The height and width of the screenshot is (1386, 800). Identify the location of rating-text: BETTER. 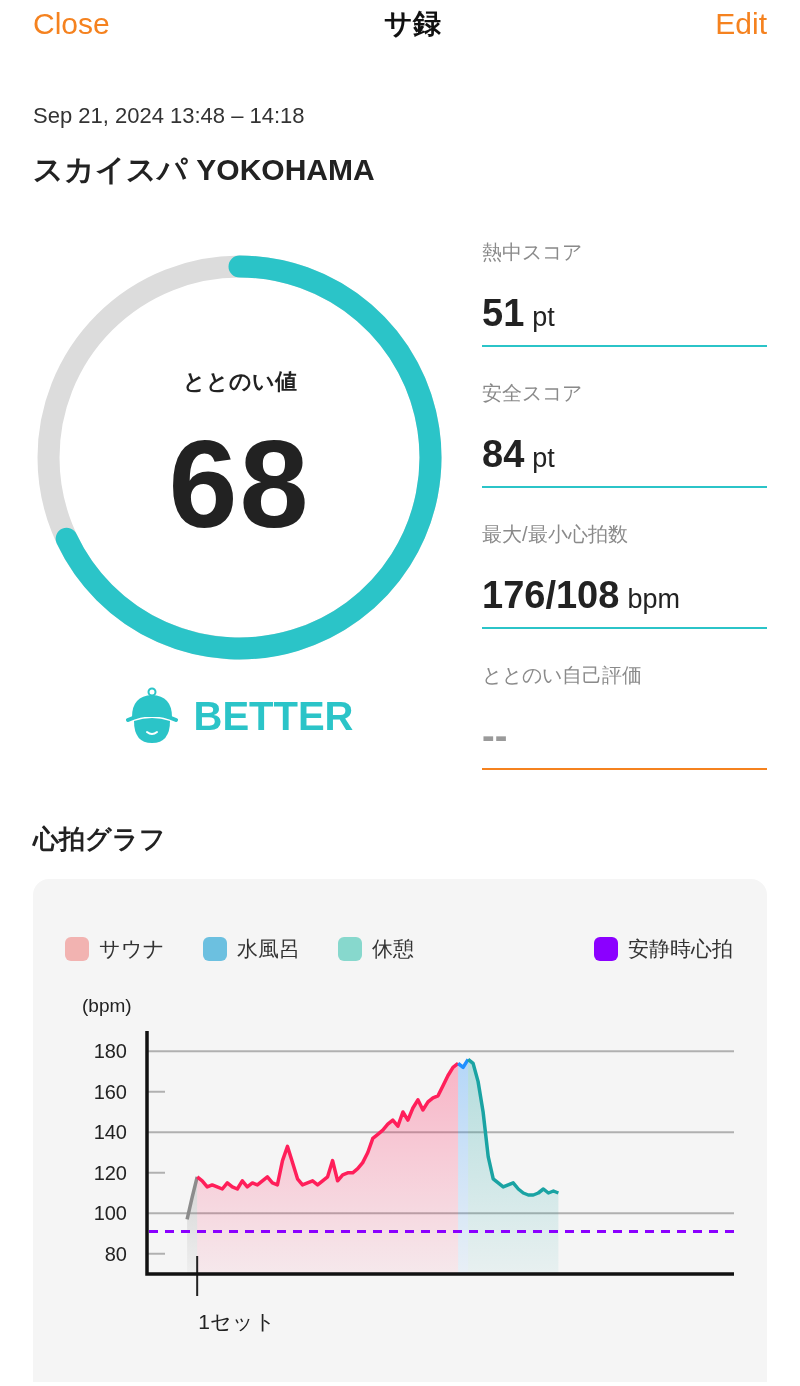
(273, 716).